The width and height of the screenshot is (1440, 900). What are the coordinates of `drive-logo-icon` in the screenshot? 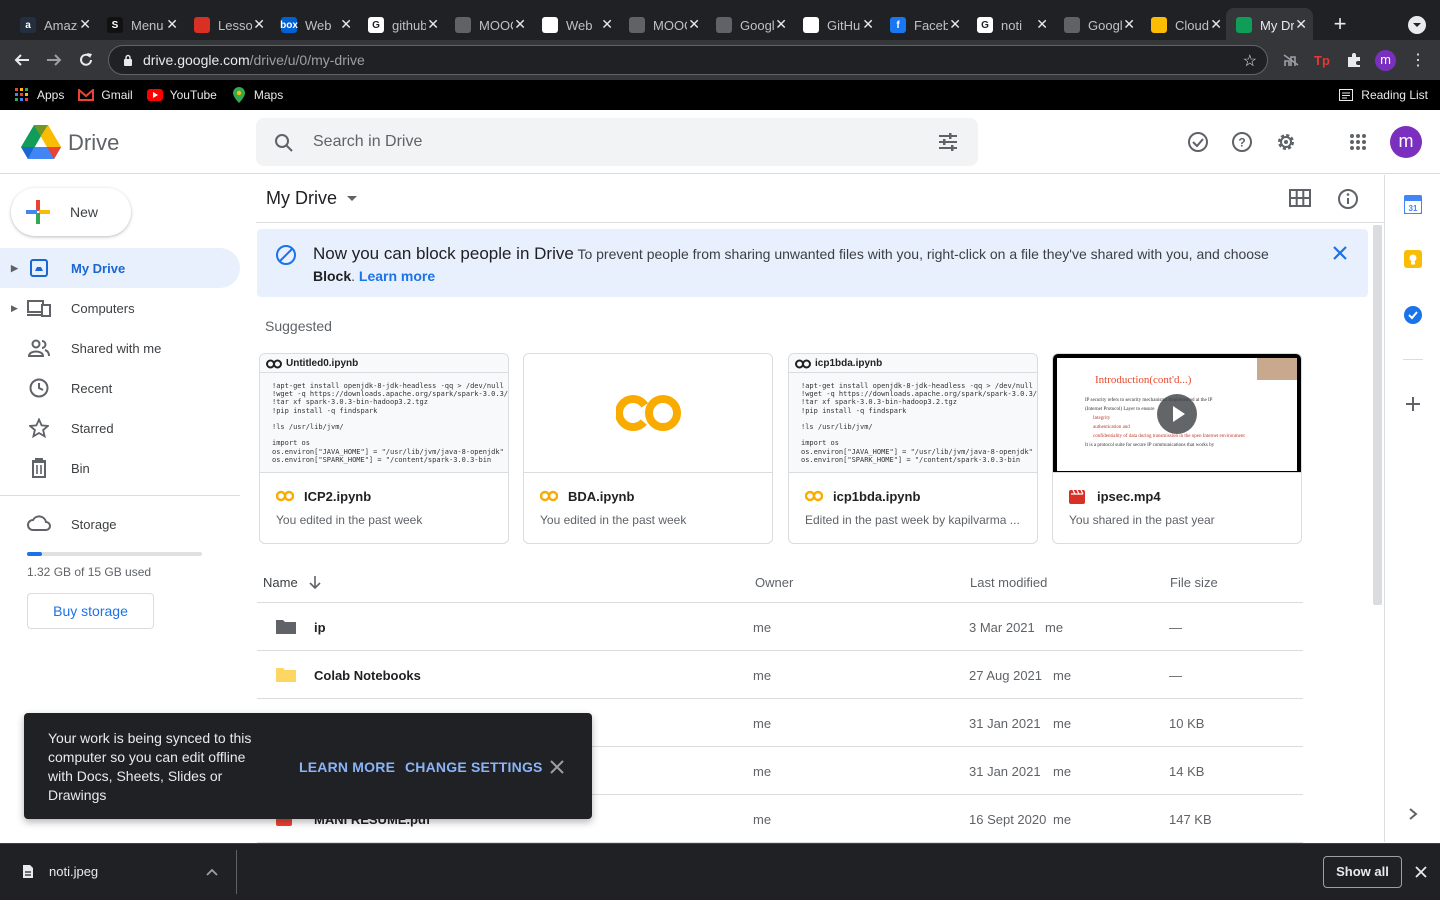 It's located at (41, 142).